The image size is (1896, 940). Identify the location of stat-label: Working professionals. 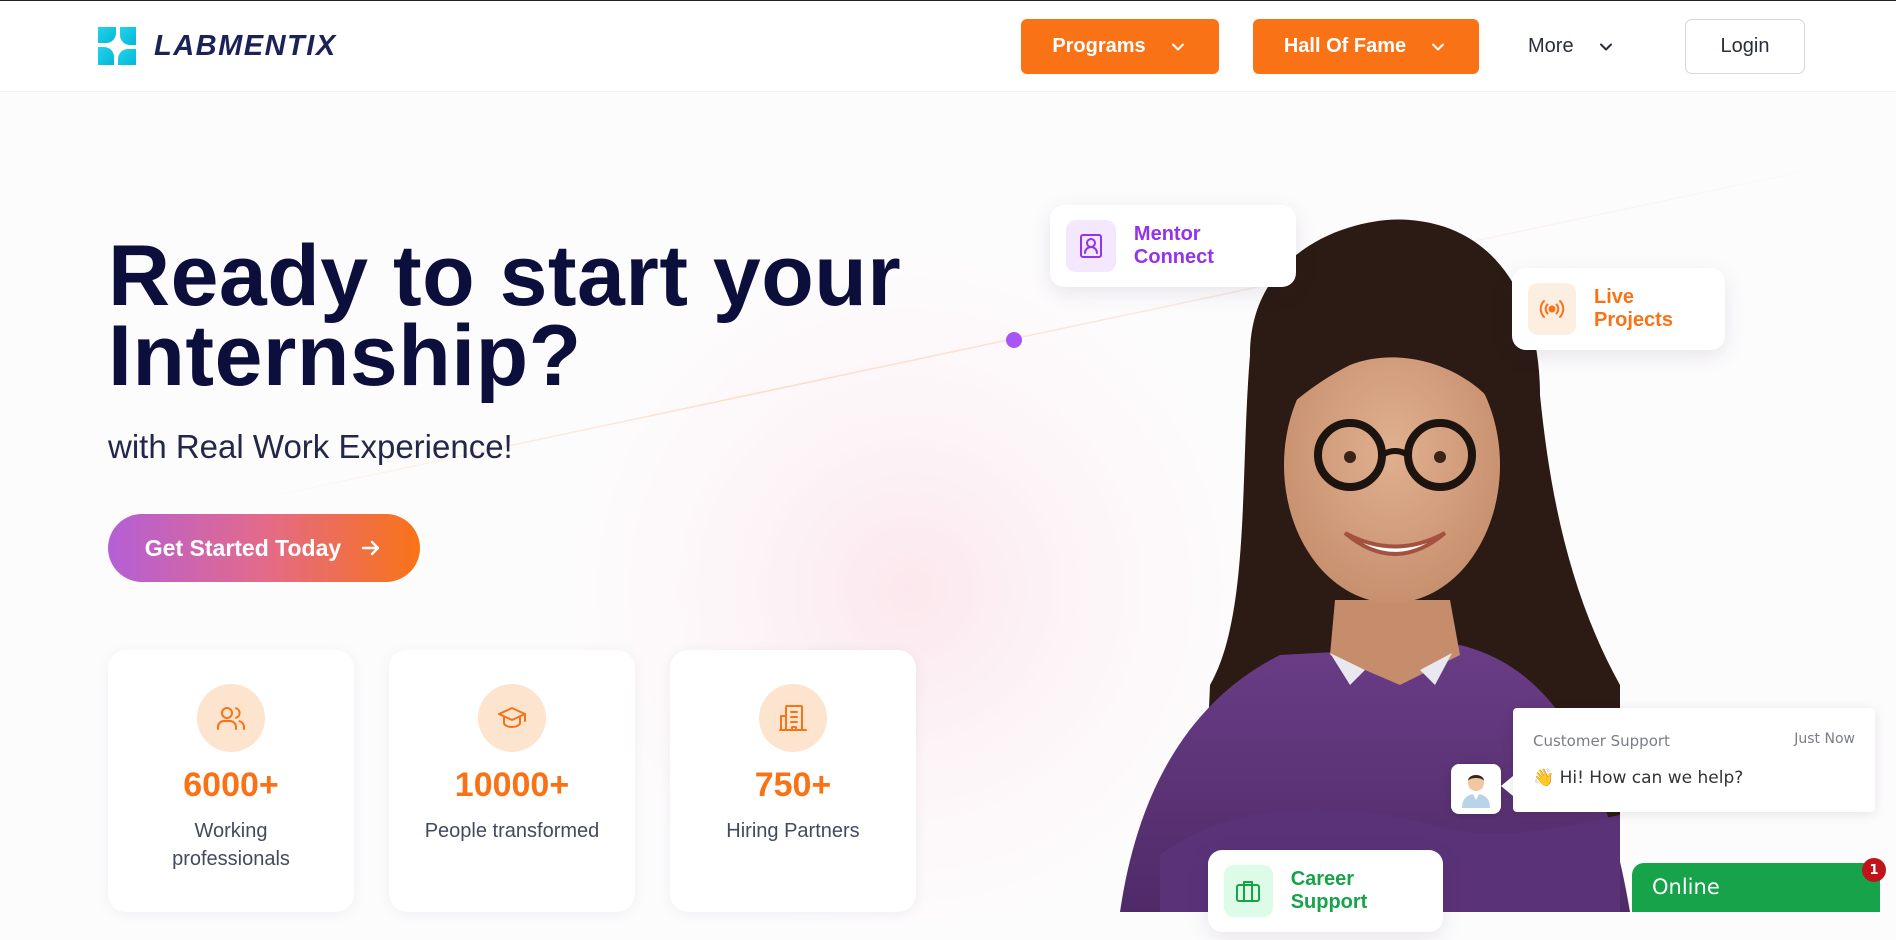
(231, 845).